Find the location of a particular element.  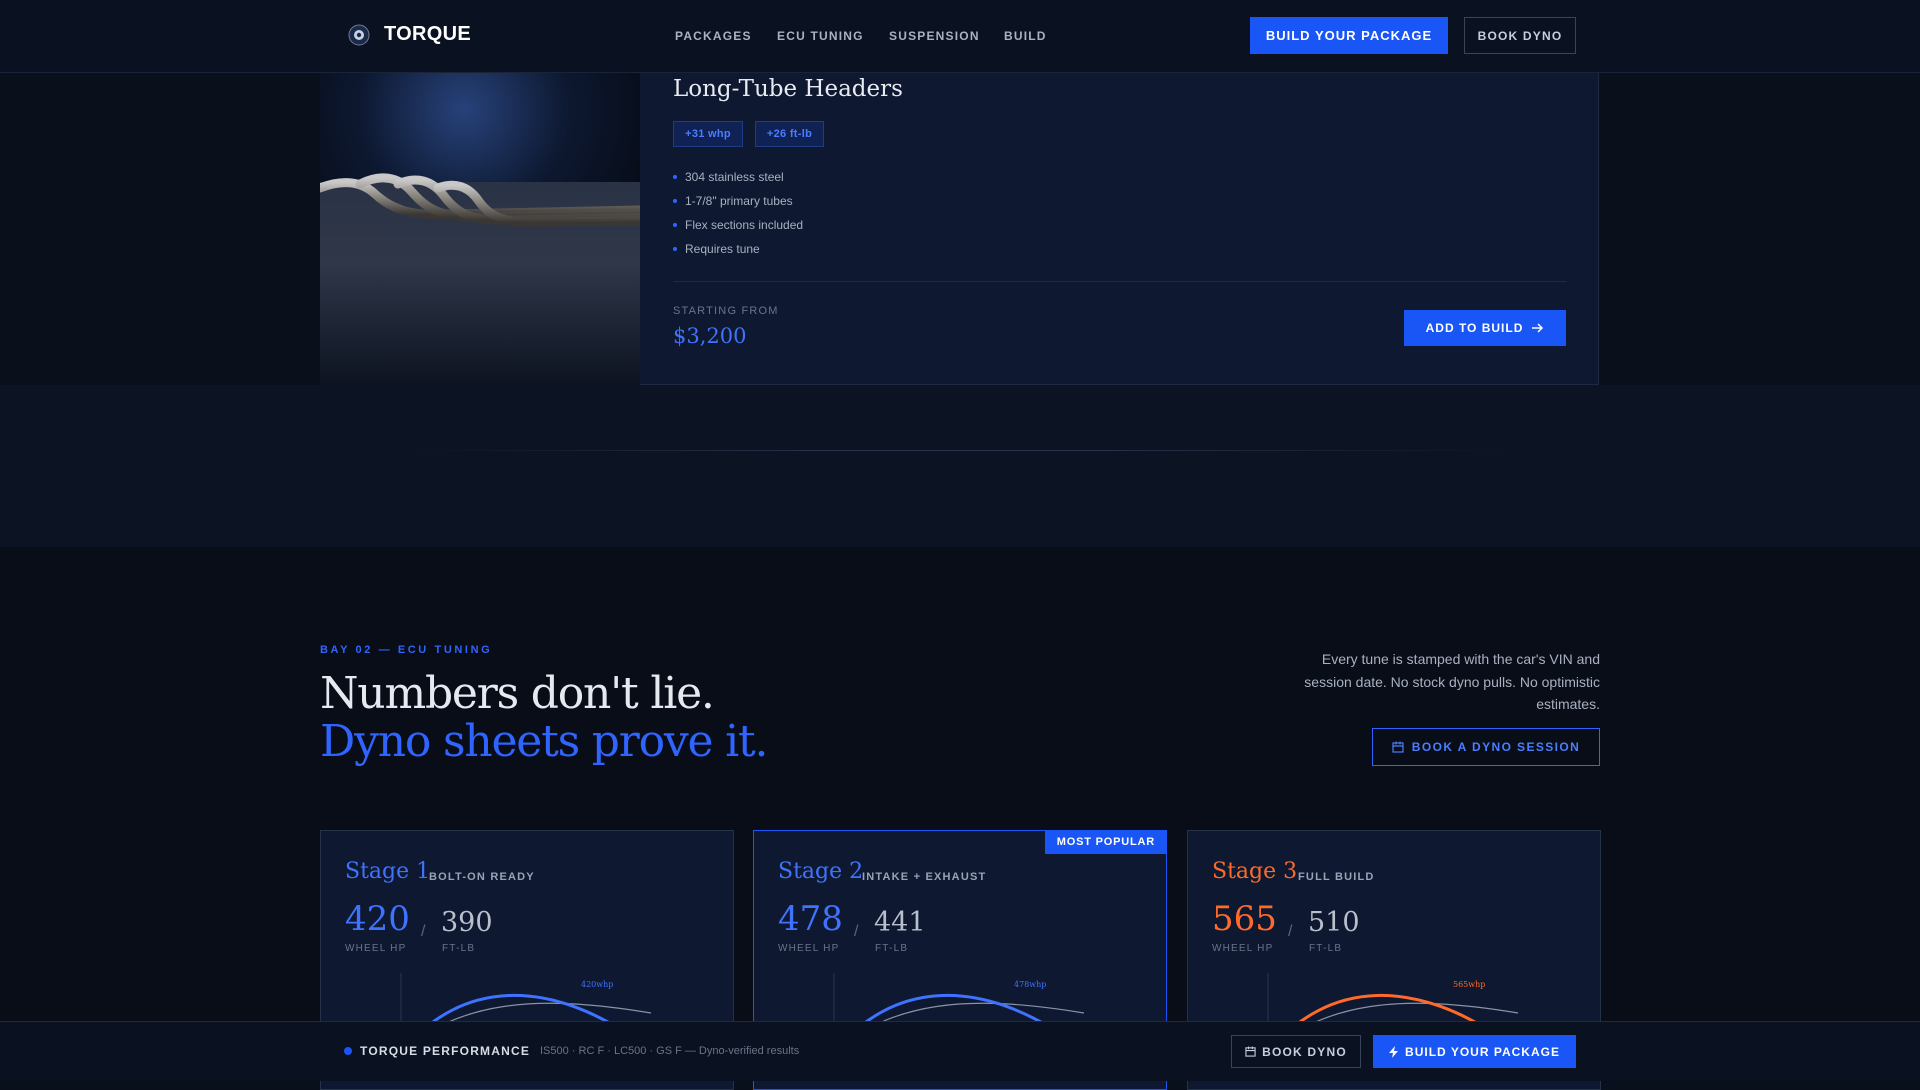

feature-item: Flex sections included is located at coordinates (738, 225).